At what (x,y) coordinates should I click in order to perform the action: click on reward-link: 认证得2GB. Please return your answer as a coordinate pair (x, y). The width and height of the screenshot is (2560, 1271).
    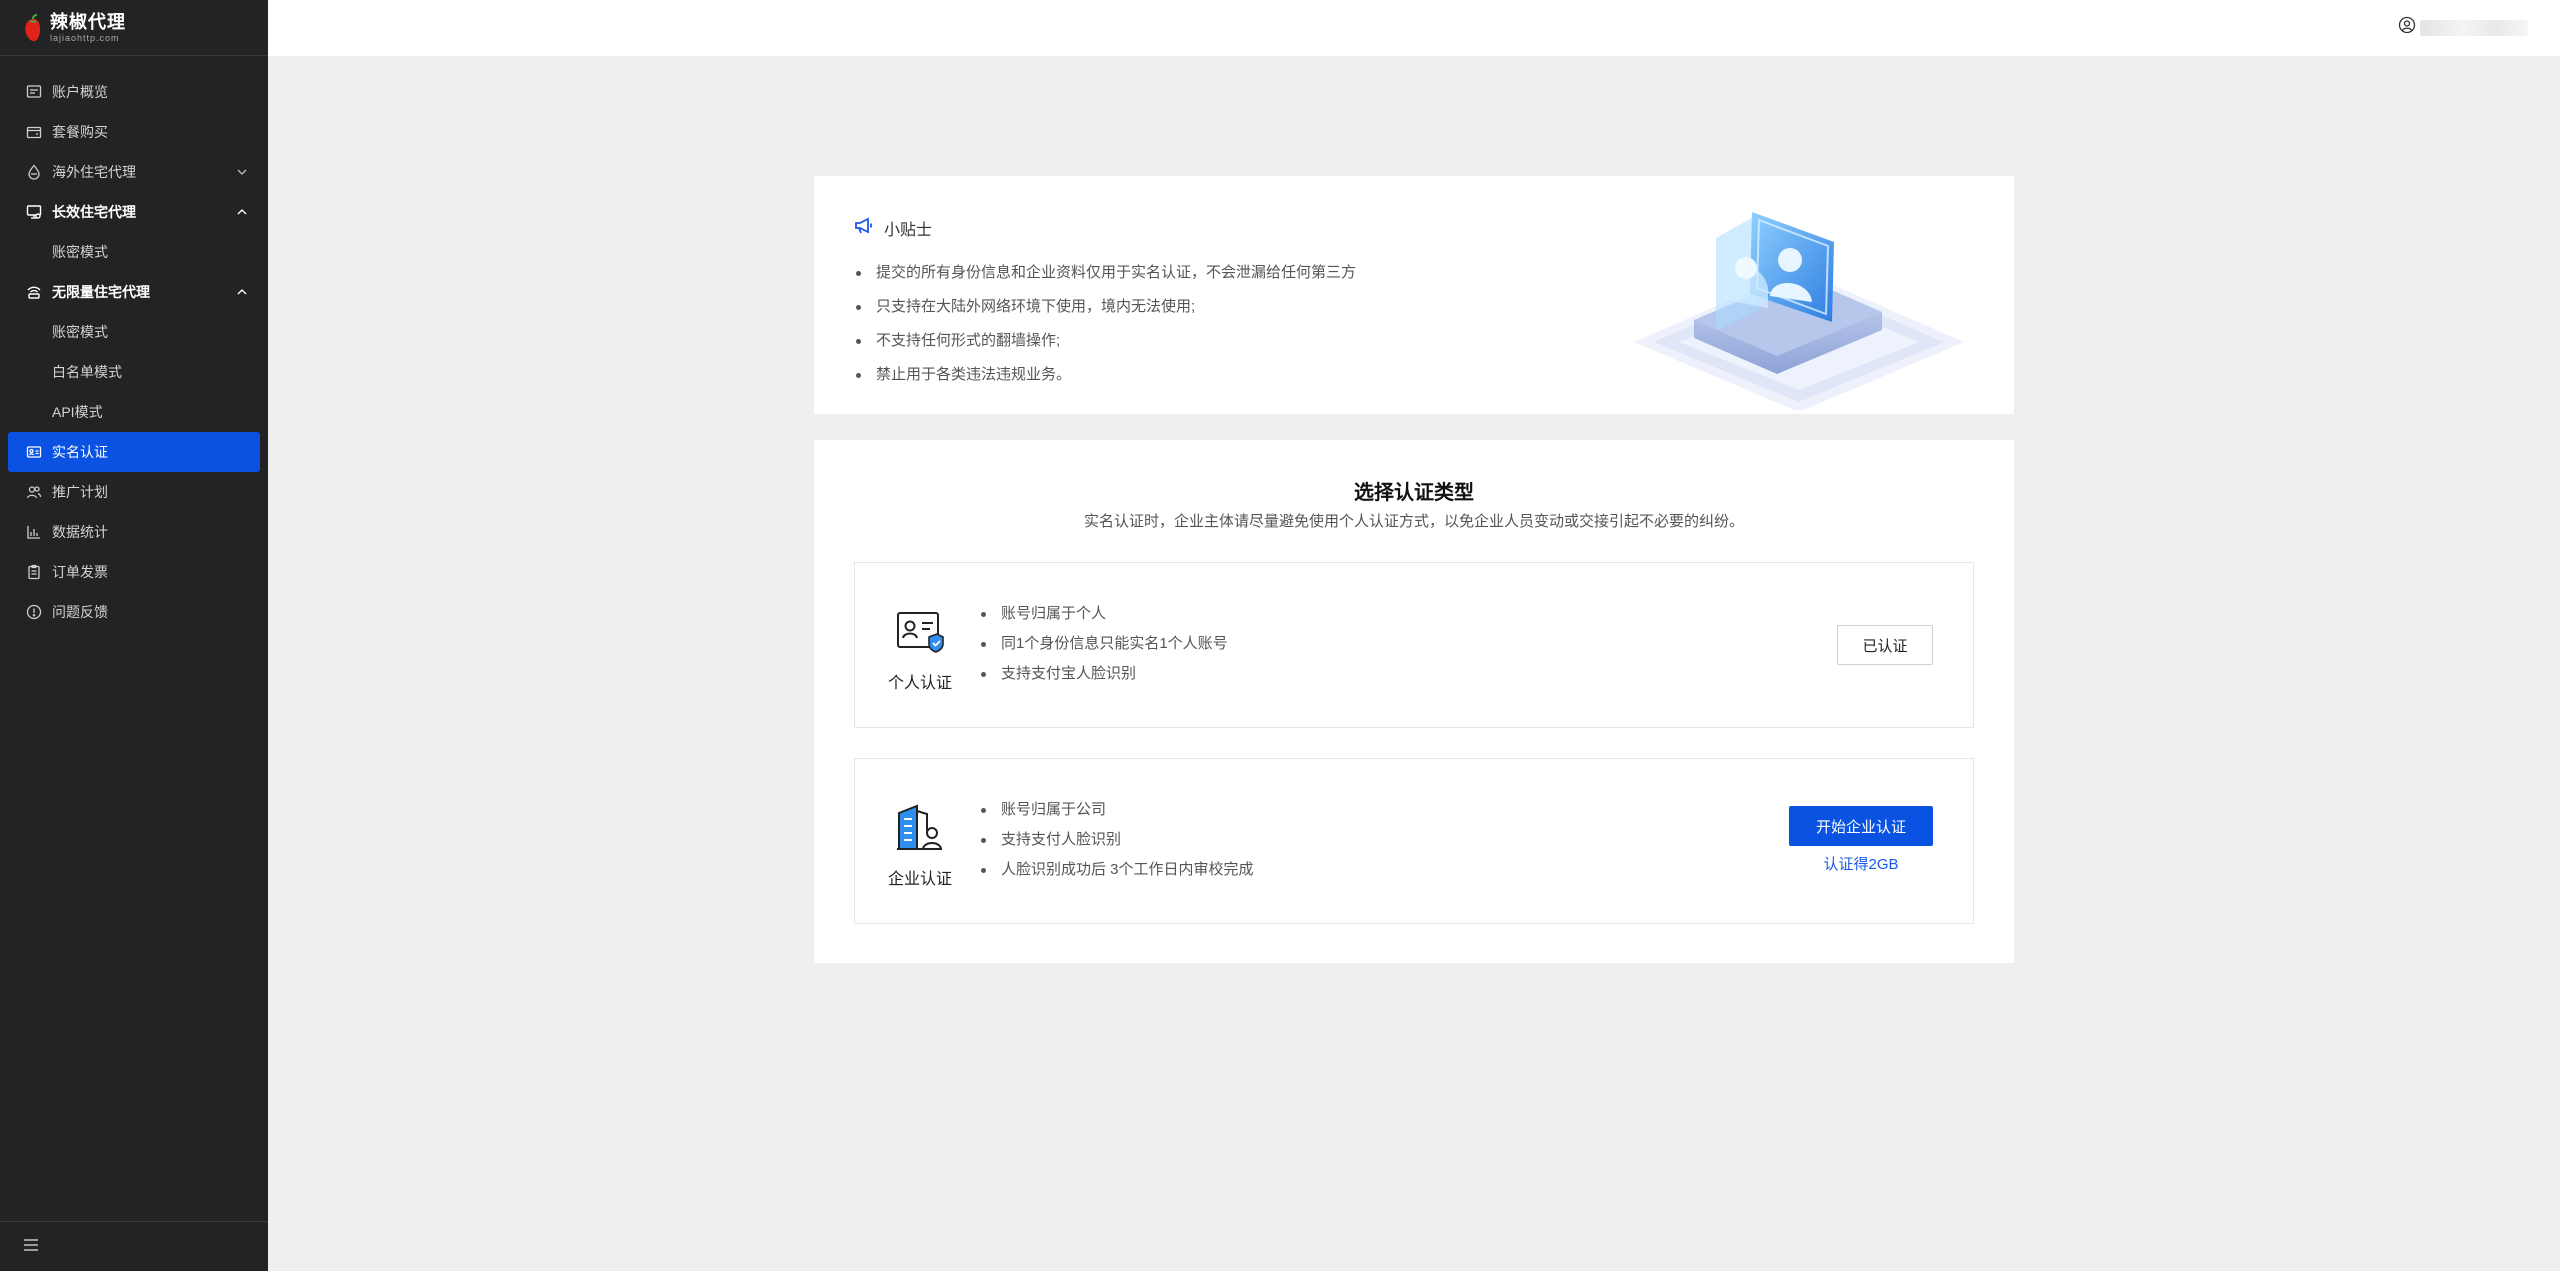
    Looking at the image, I should click on (1861, 863).